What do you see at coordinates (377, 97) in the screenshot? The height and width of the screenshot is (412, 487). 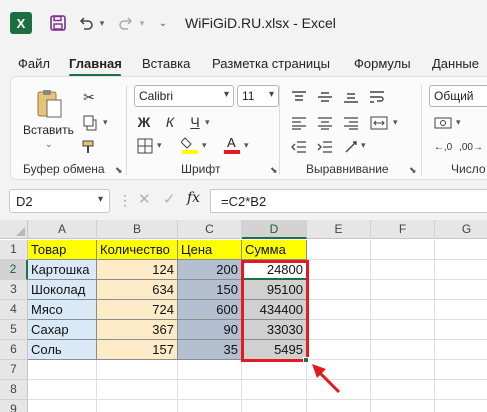 I see `wrap-text-icon` at bounding box center [377, 97].